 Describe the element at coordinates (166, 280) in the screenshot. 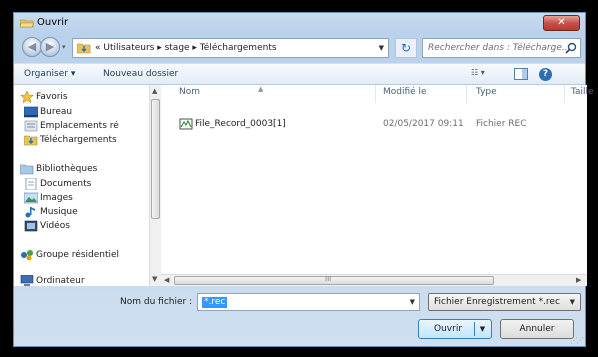

I see `scroll-left-icon: ◀` at that location.